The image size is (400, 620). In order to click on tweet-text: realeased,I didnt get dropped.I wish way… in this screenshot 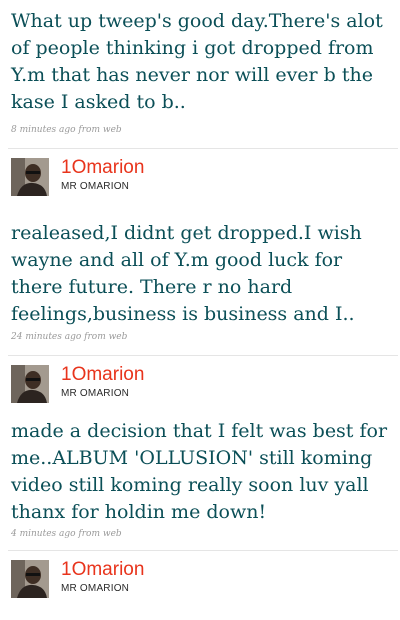, I will do `click(186, 273)`.